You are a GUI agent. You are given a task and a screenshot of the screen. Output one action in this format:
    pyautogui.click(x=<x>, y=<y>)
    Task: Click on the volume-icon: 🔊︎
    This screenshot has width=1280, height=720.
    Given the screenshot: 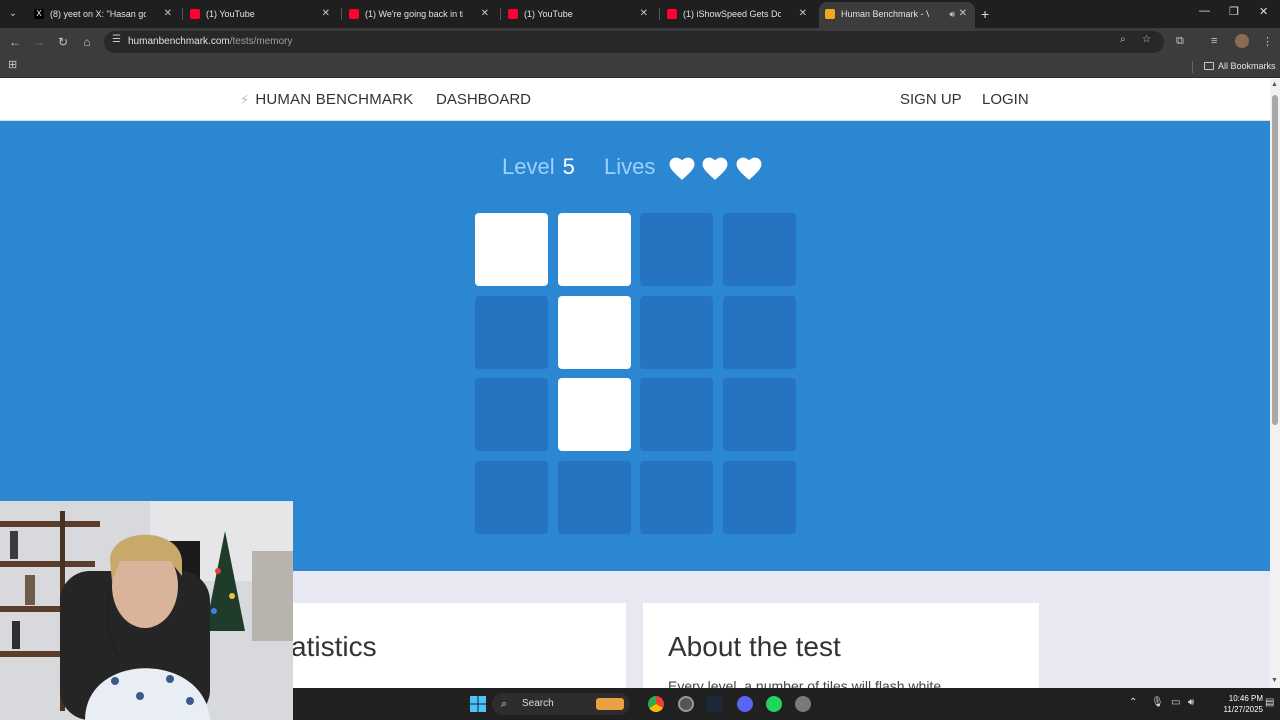 What is the action you would take?
    pyautogui.click(x=1191, y=702)
    